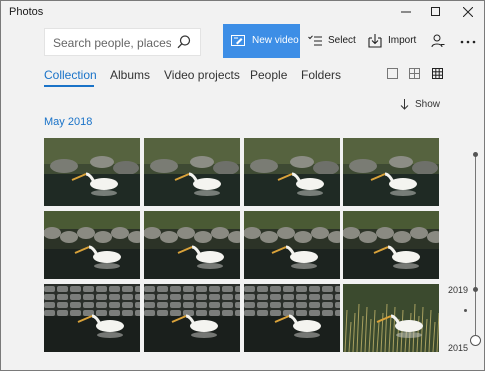 The width and height of the screenshot is (485, 371). What do you see at coordinates (475, 289) in the screenshot?
I see `timeline-year-marker` at bounding box center [475, 289].